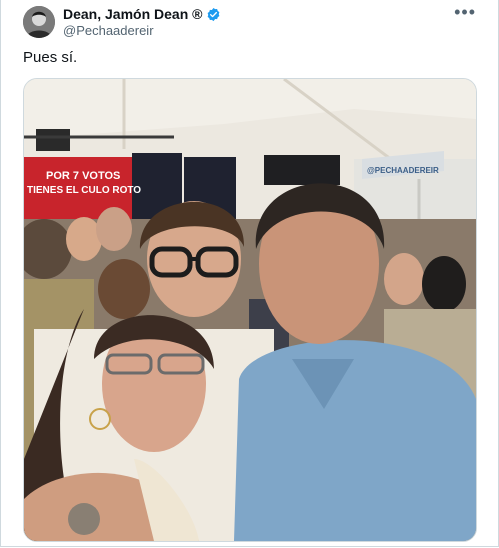  Describe the element at coordinates (84, 190) in the screenshot. I see `banner-line-2: TIENES EL CULO ROTO` at that location.